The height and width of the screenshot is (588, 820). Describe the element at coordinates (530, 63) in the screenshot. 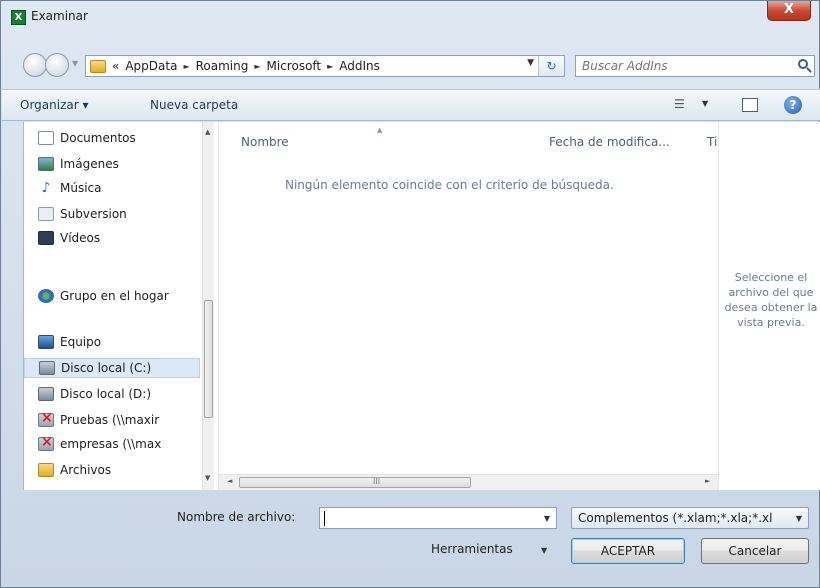

I see `address-dropdown-icon: ▼` at that location.